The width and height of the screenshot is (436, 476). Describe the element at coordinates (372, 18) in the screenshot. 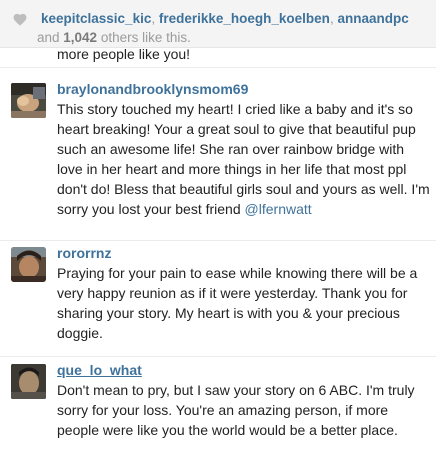

I see `liker-link: annaandpc` at that location.